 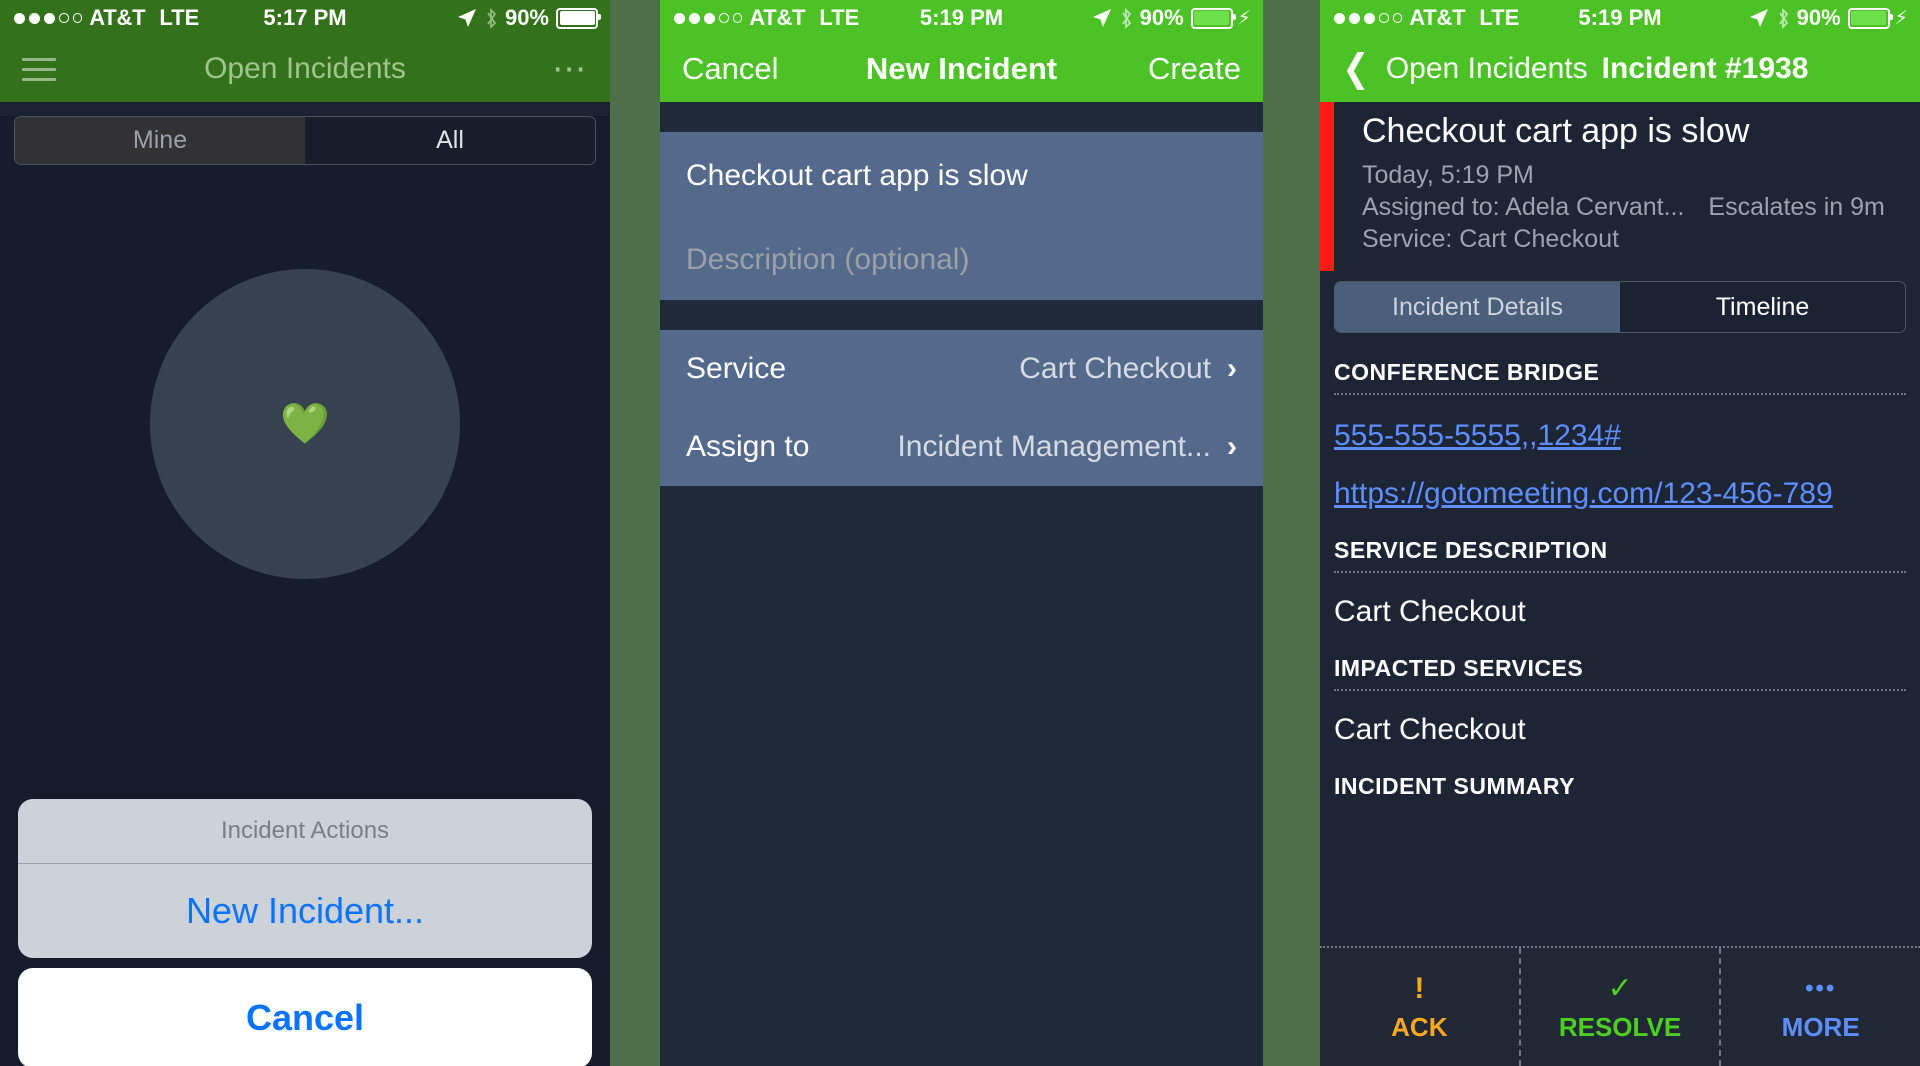 What do you see at coordinates (1448, 175) in the screenshot?
I see `incident-timestamp: Today, 5:19 PM` at bounding box center [1448, 175].